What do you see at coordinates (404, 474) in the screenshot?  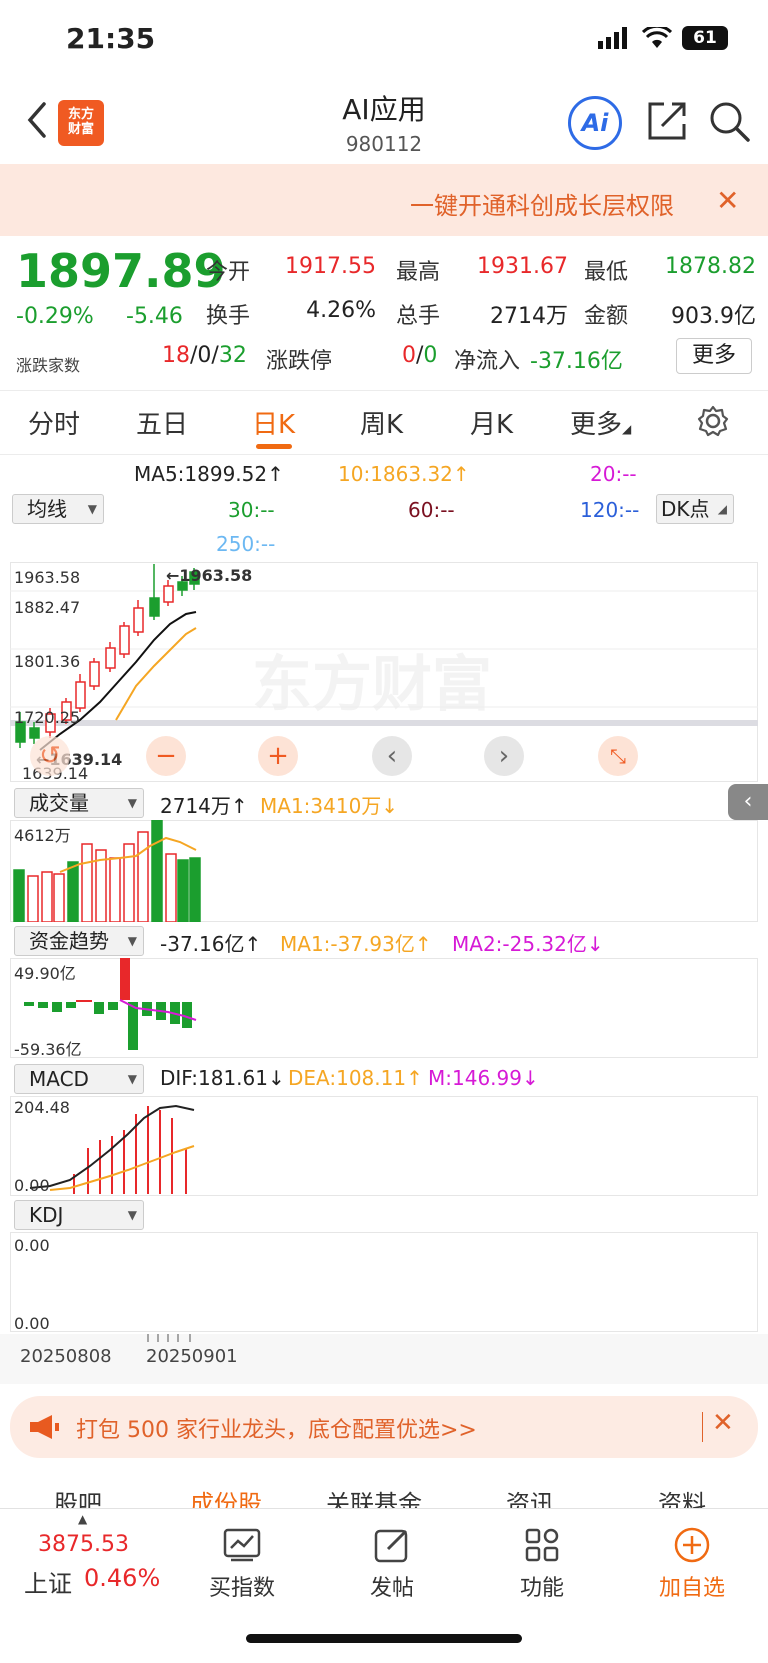 I see `ma10-value: 10:1863.32↑` at bounding box center [404, 474].